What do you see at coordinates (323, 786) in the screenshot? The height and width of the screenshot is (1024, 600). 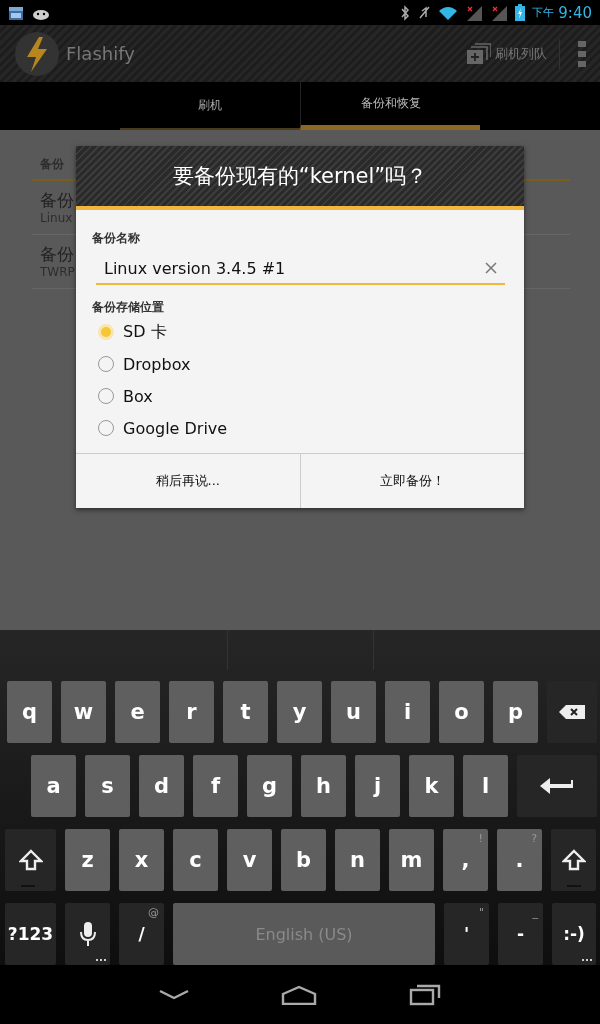 I see `key: h` at bounding box center [323, 786].